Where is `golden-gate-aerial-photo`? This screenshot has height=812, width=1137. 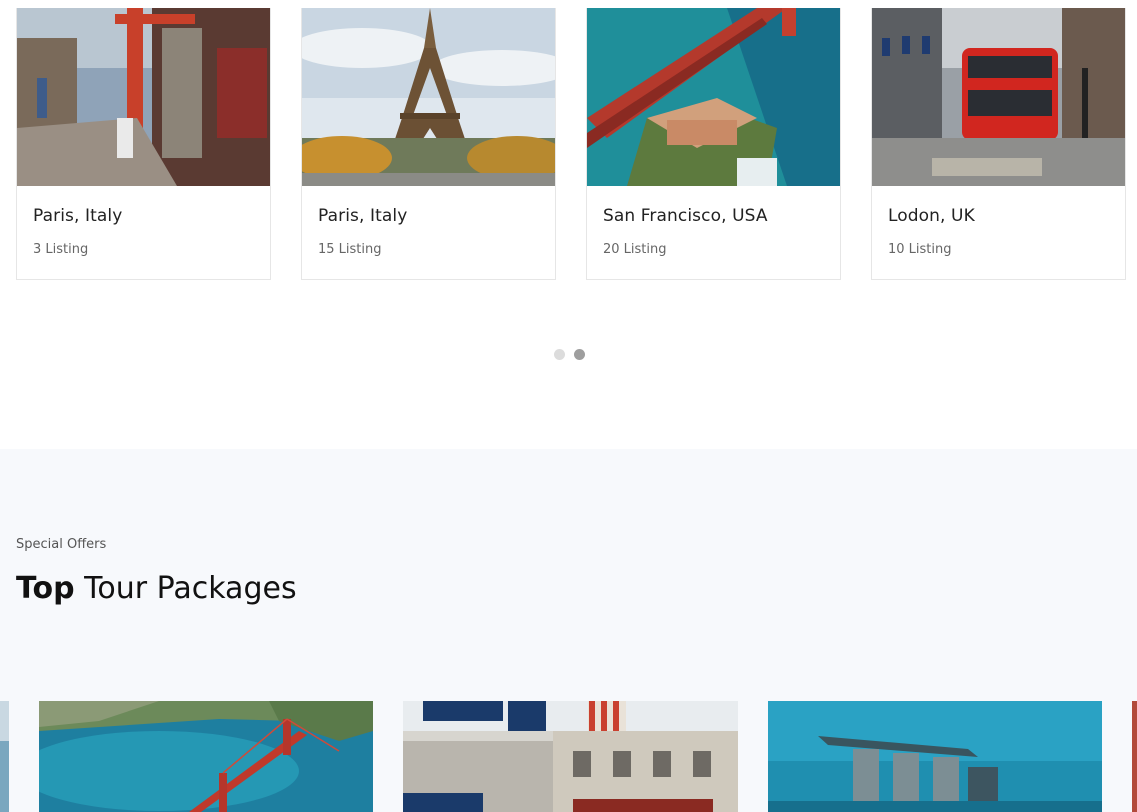
golden-gate-aerial-photo is located at coordinates (206, 756).